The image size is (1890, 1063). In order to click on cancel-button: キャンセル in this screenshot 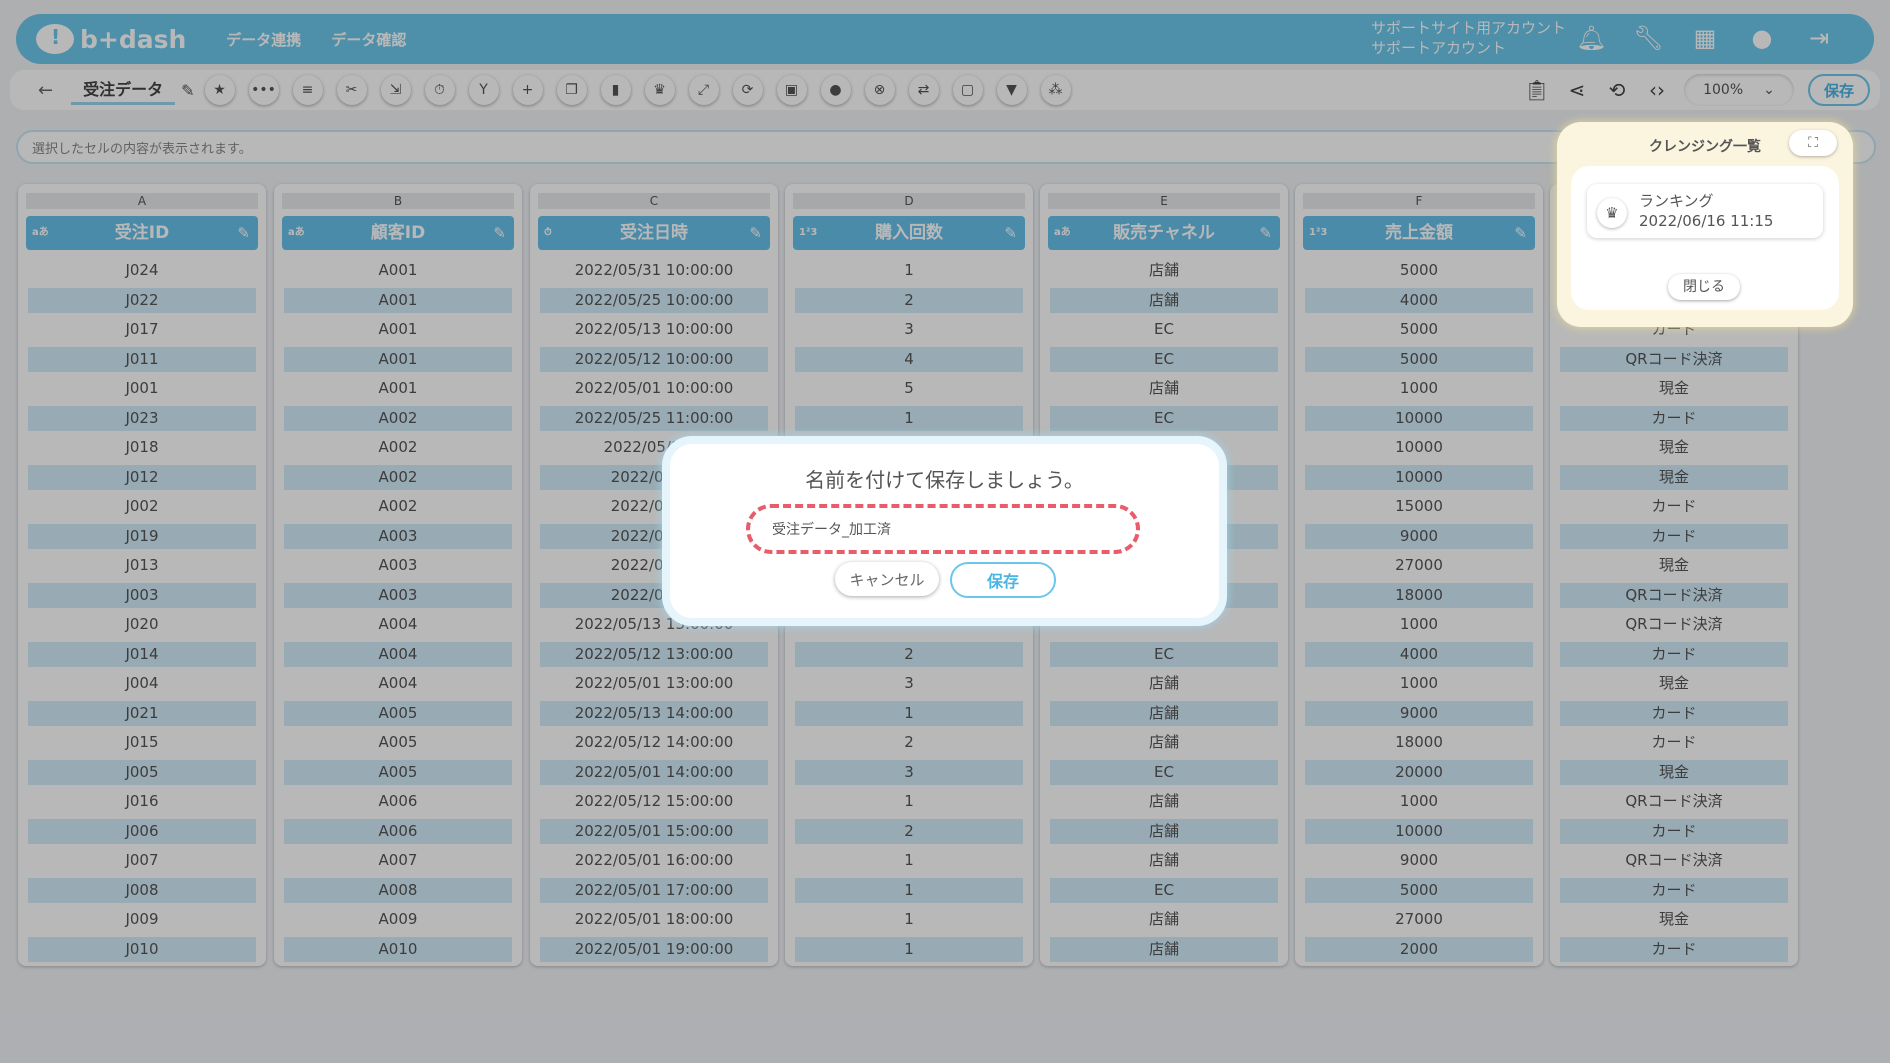, I will do `click(887, 579)`.